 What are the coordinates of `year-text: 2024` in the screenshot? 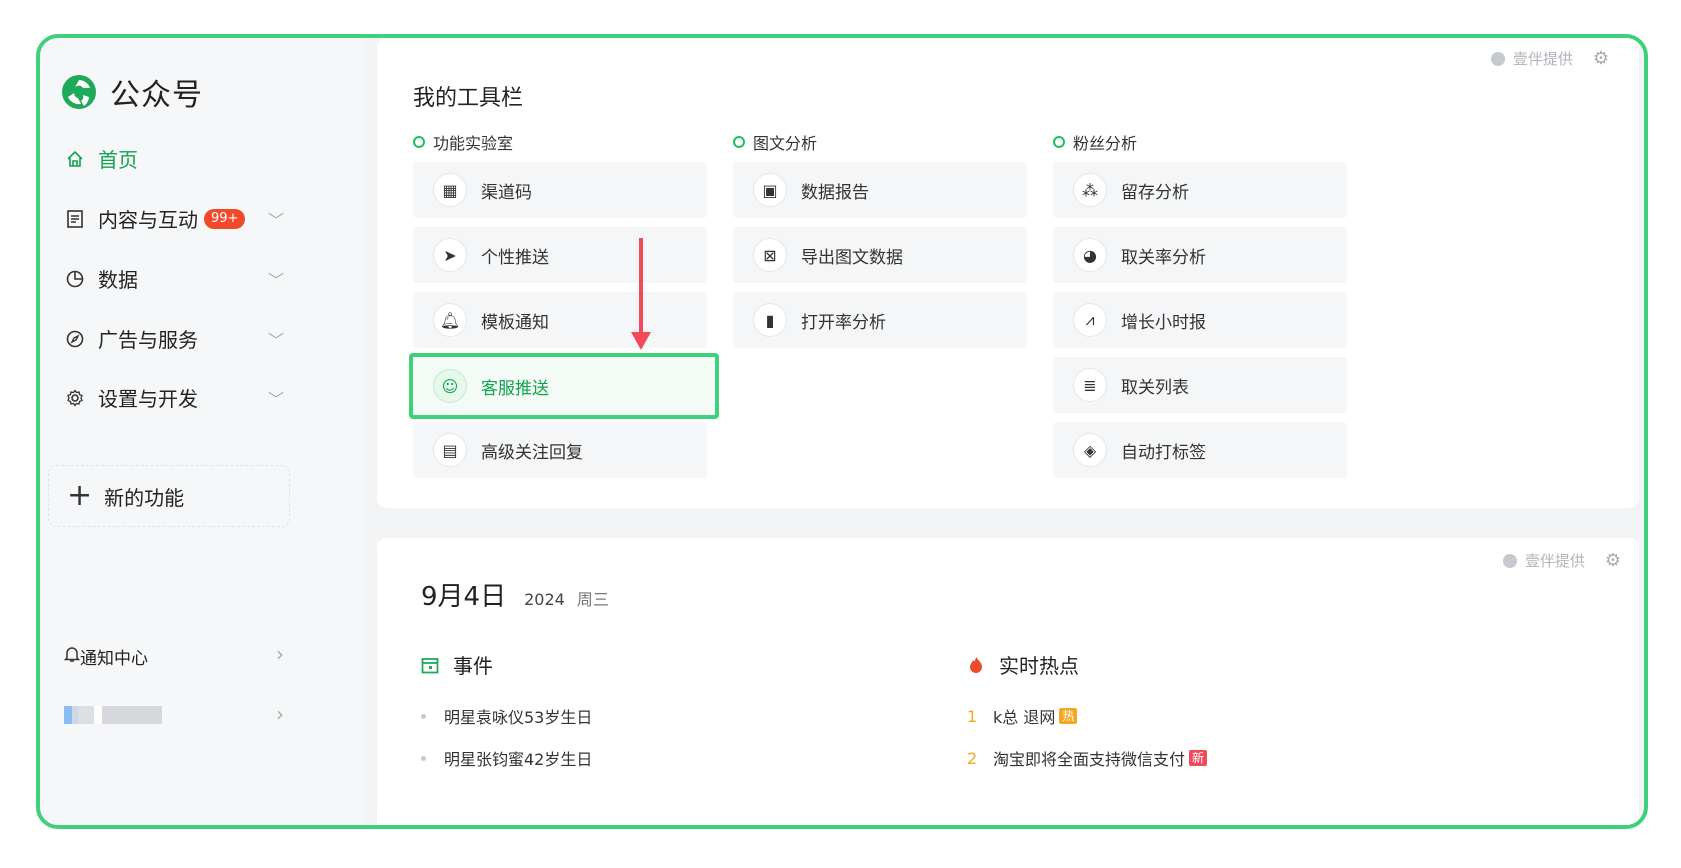 It's located at (544, 599).